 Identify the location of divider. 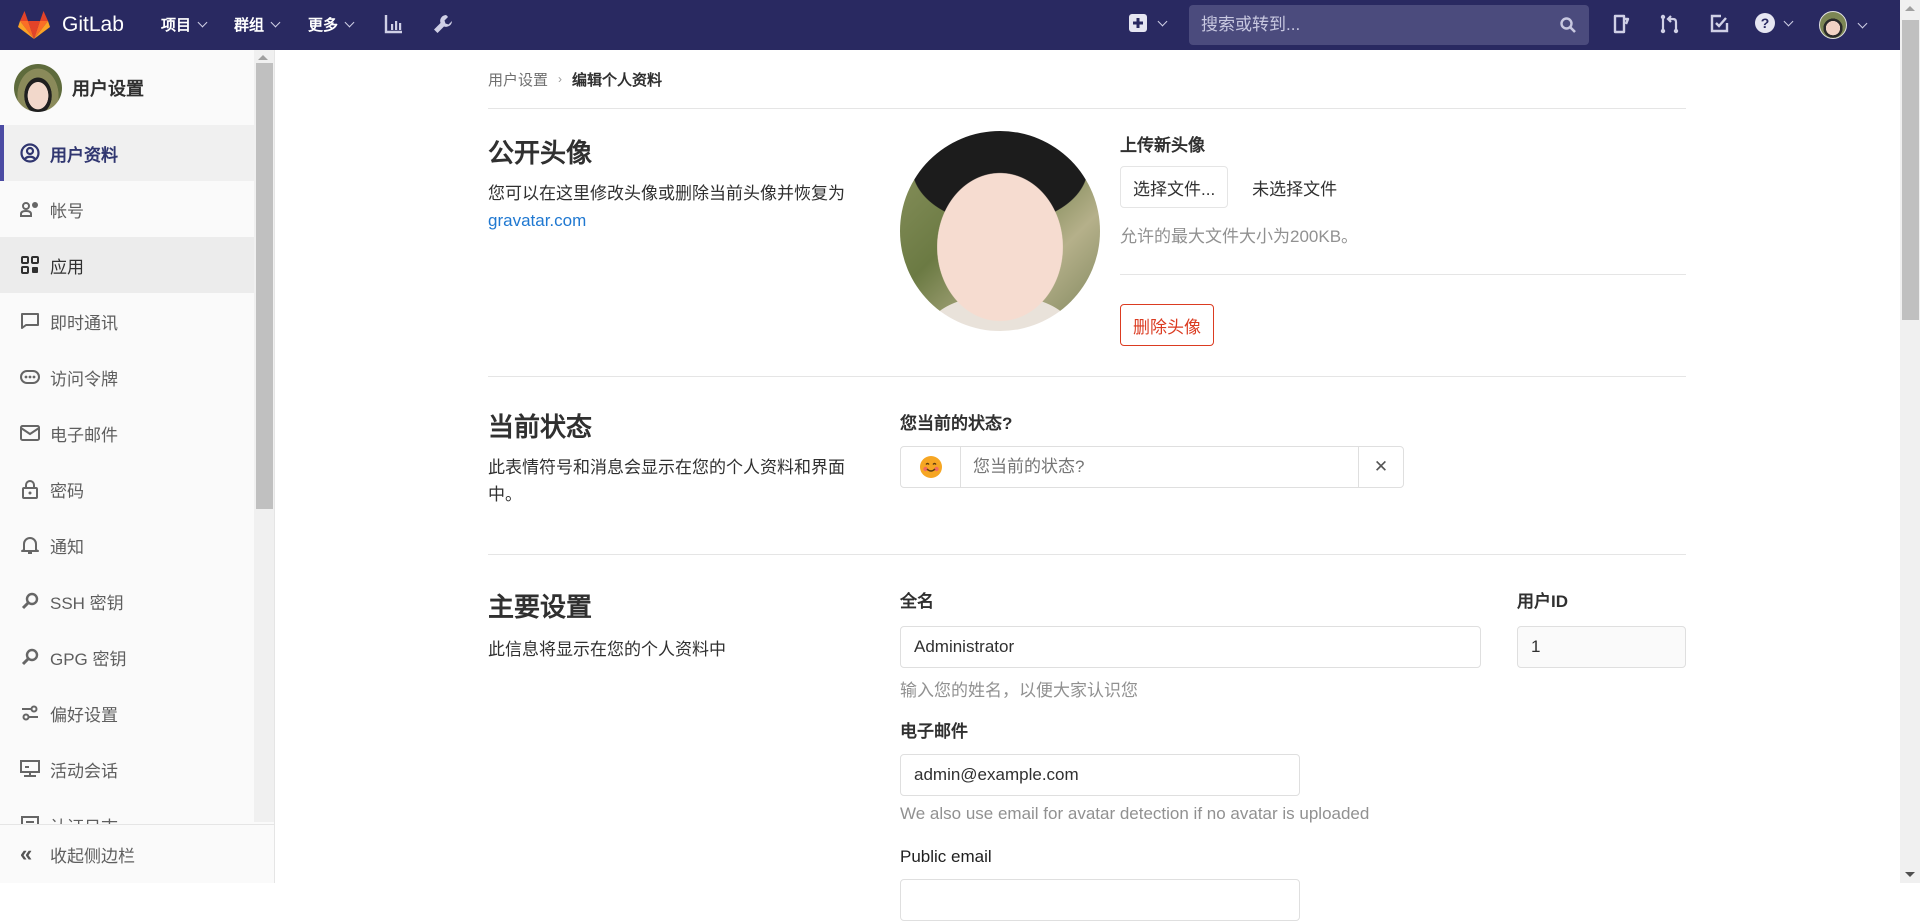
(1403, 274).